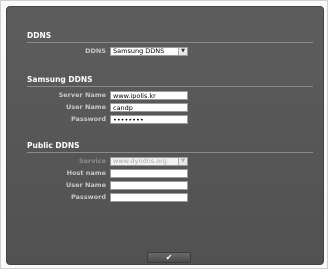 Image resolution: width=328 pixels, height=269 pixels. Describe the element at coordinates (170, 152) in the screenshot. I see `public-ddns-section-divider` at that location.